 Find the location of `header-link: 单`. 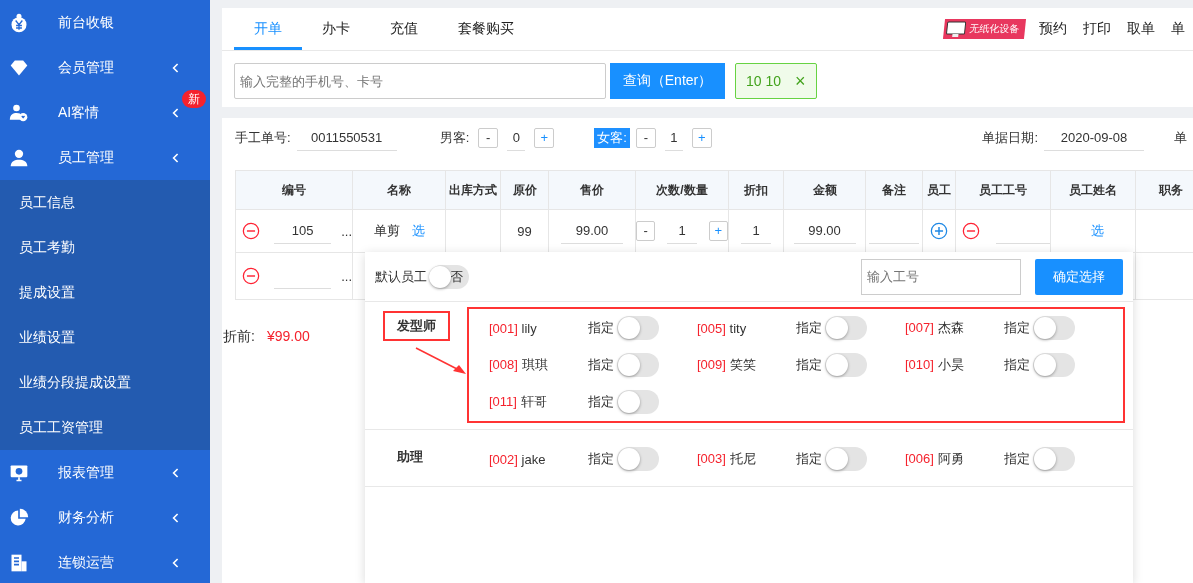

header-link: 单 is located at coordinates (1178, 29).